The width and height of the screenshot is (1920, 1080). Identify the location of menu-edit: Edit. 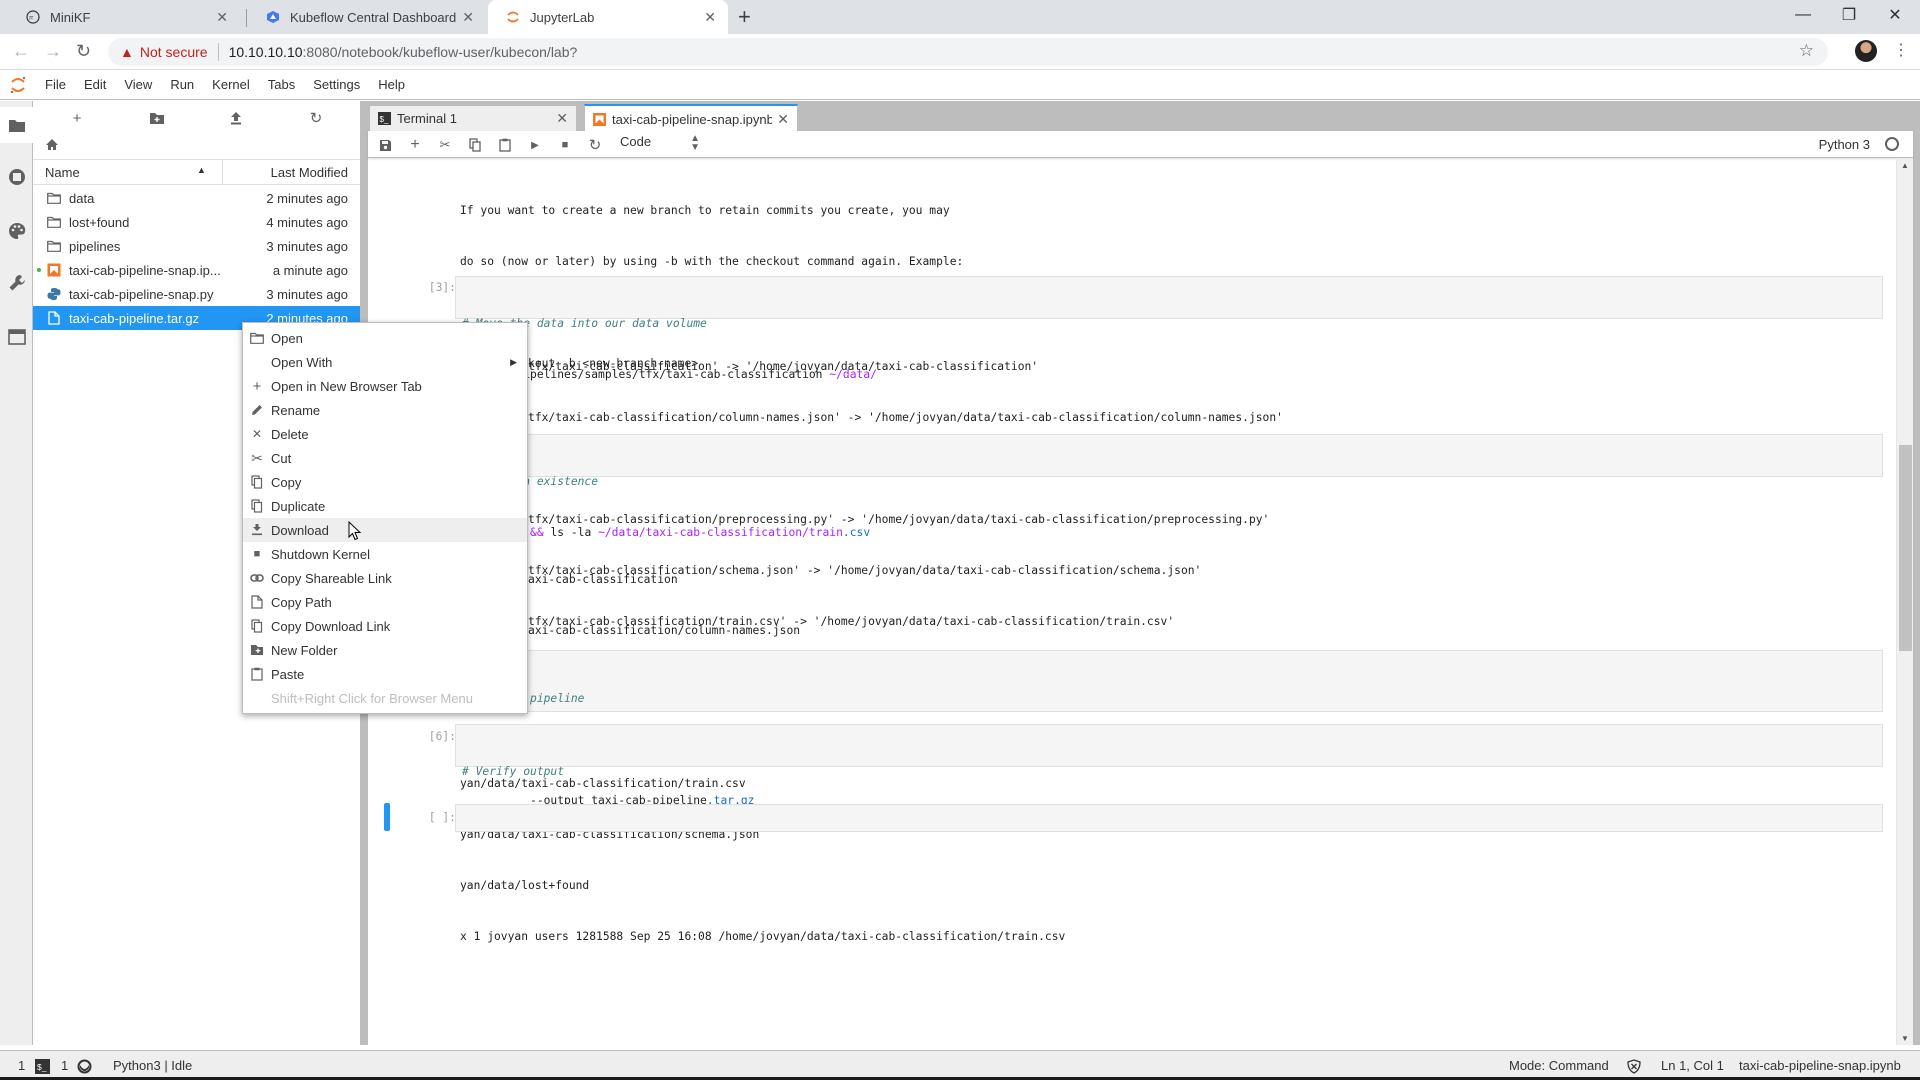
(95, 84).